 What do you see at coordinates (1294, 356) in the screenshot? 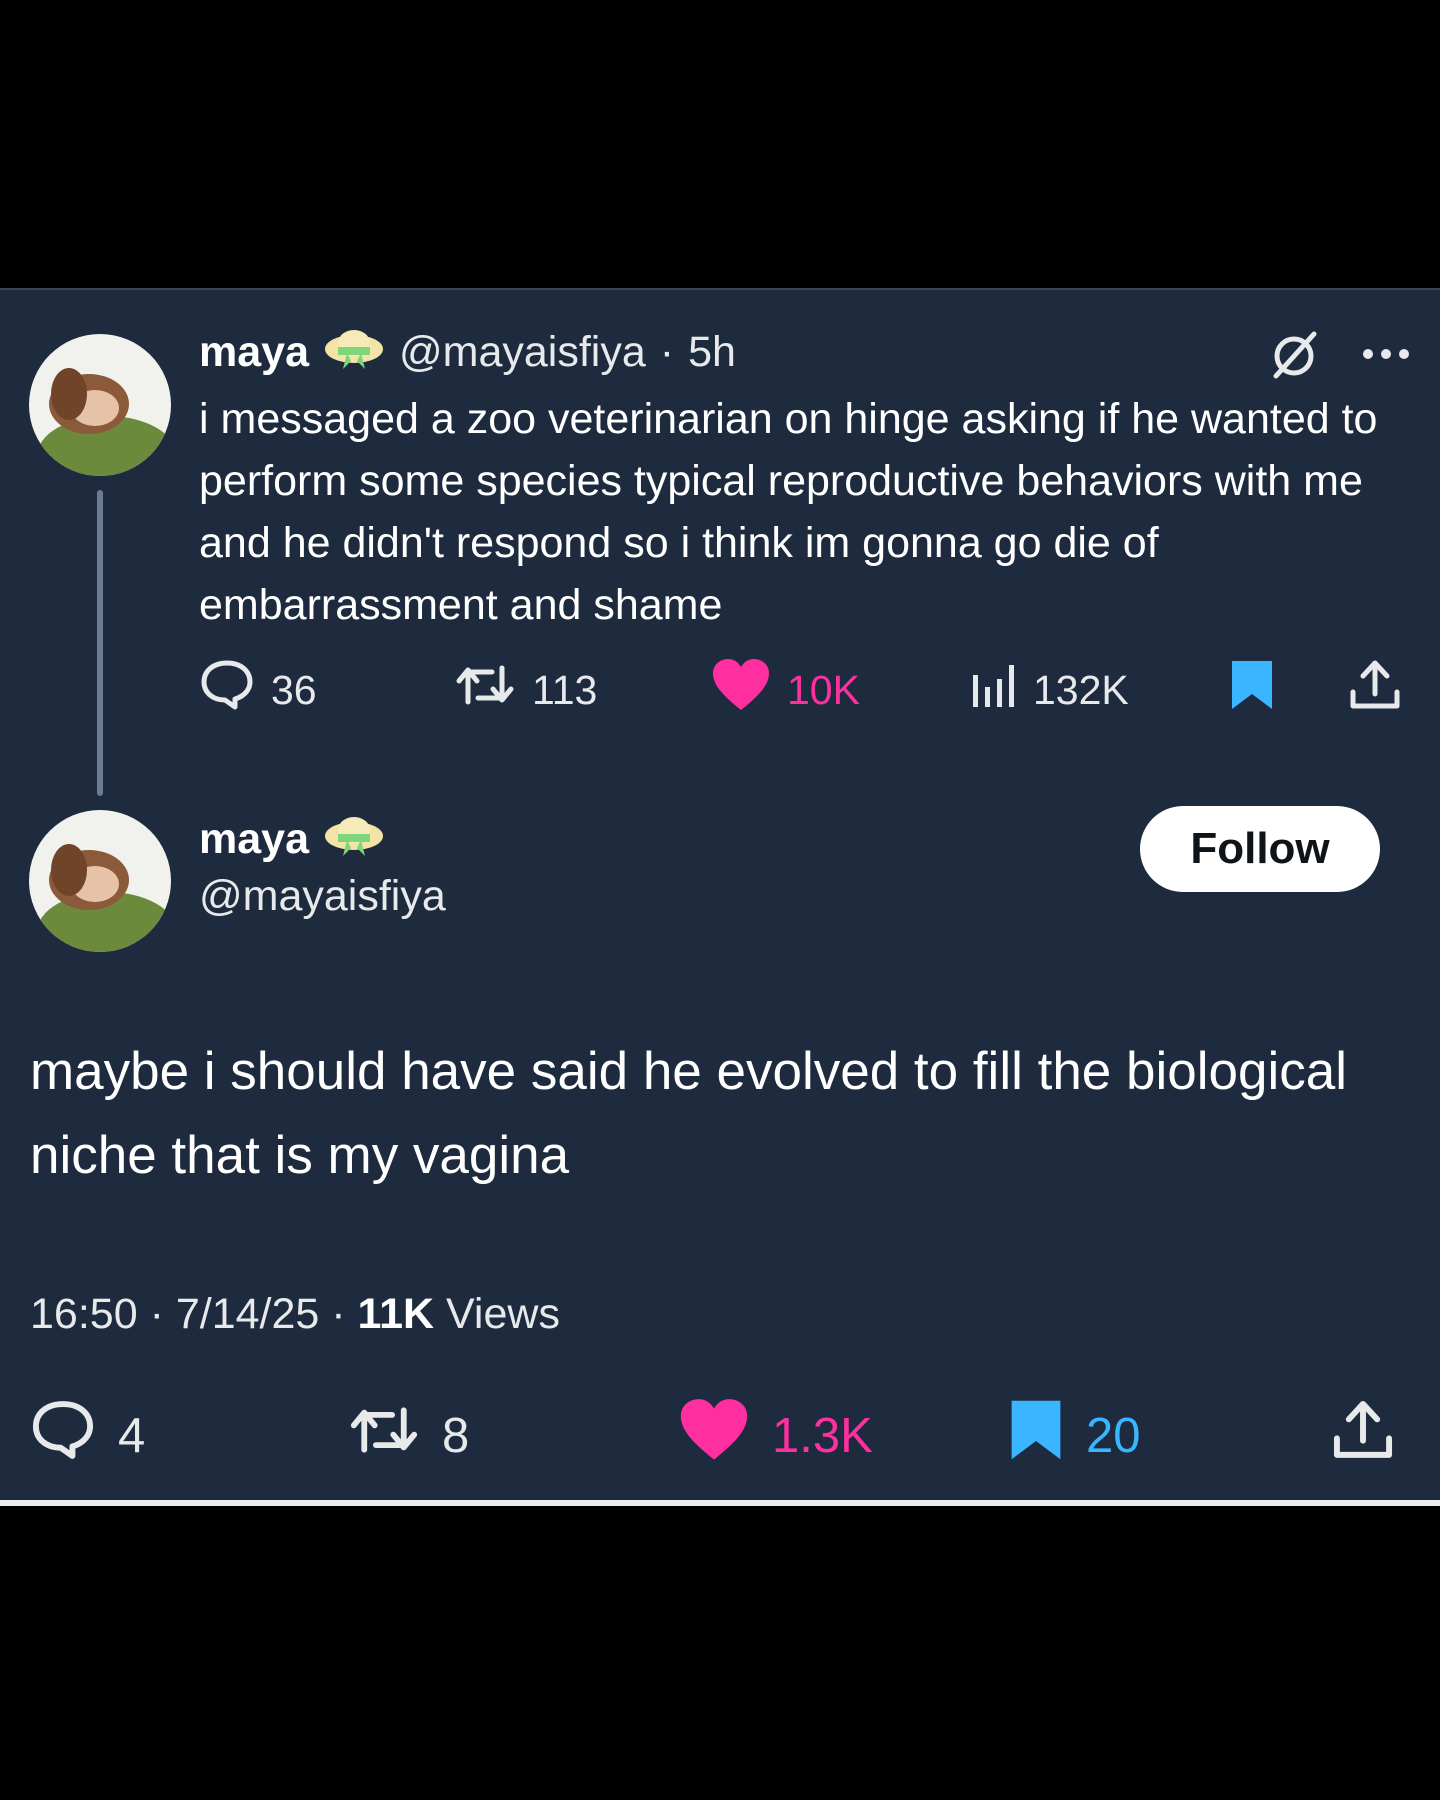
I see `grok-icon` at bounding box center [1294, 356].